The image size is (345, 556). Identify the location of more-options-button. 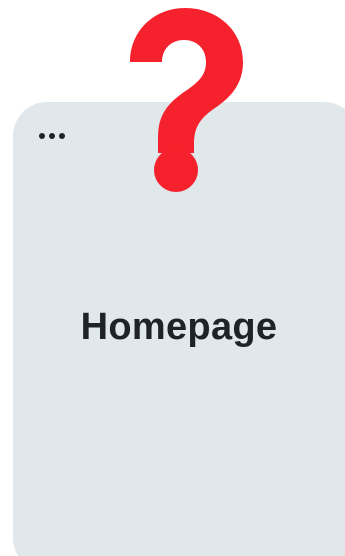
(59, 136).